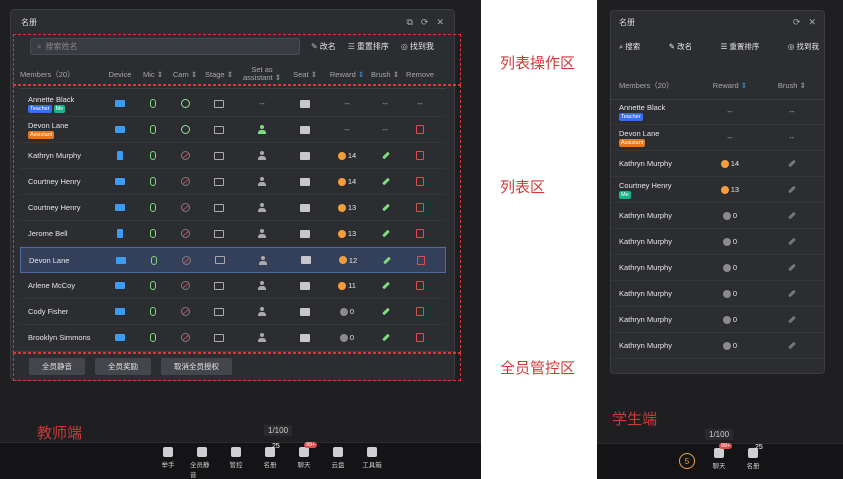 The image size is (843, 479). What do you see at coordinates (202, 452) in the screenshot?
I see `mute-all-icon` at bounding box center [202, 452].